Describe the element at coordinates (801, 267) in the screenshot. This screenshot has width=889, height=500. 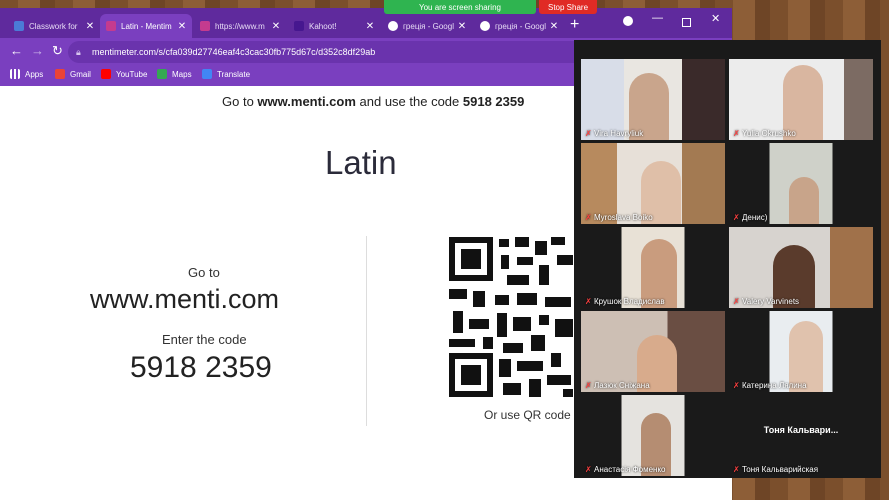
I see `participant-tile: ✗ Valery Varvinets` at that location.